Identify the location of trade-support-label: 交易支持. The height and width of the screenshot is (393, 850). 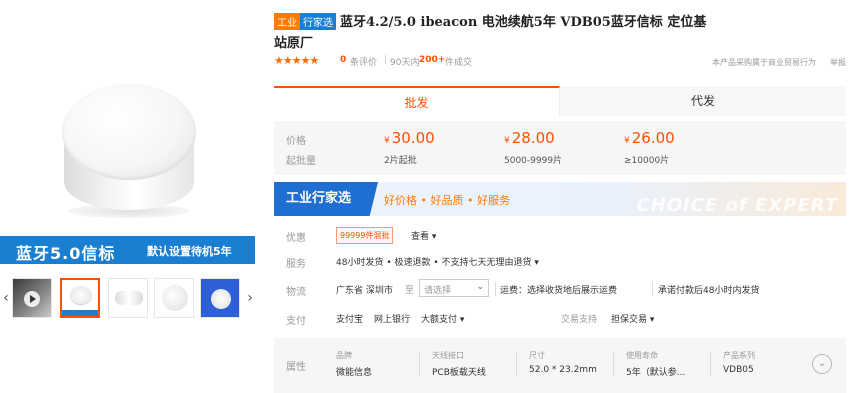
(579, 320).